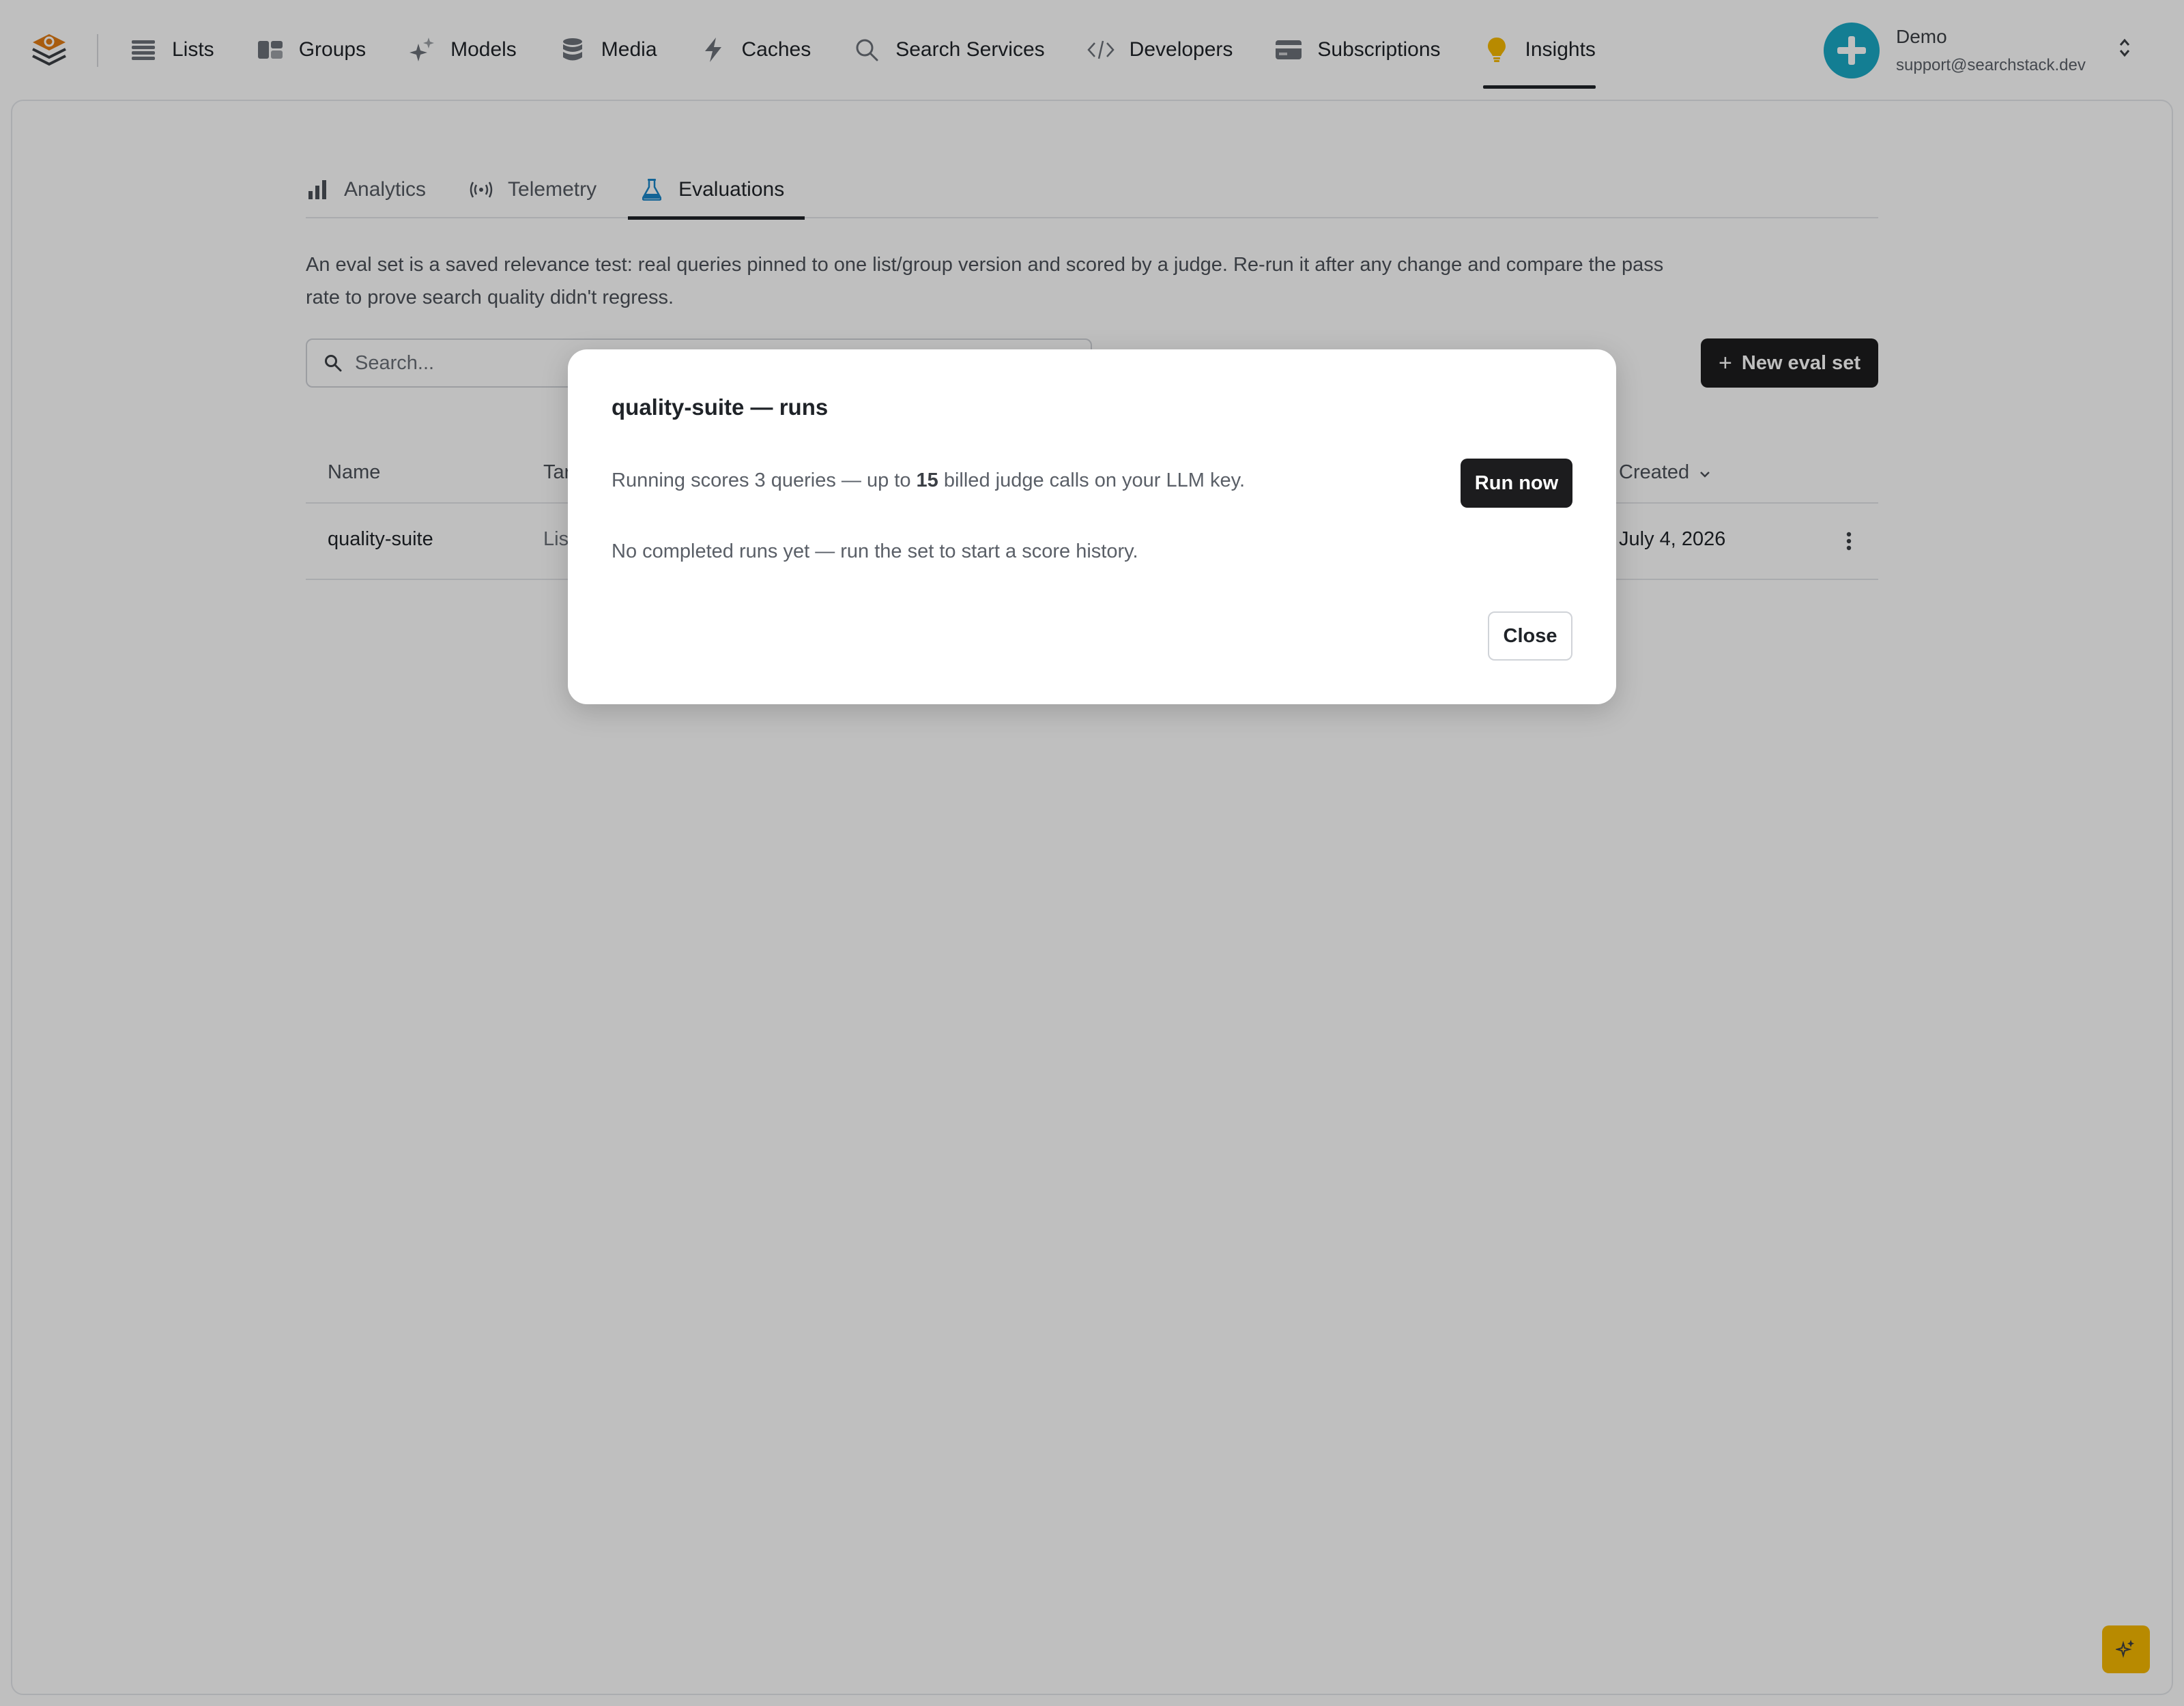 The width and height of the screenshot is (2184, 1706). I want to click on run-now-button: Run now, so click(1516, 483).